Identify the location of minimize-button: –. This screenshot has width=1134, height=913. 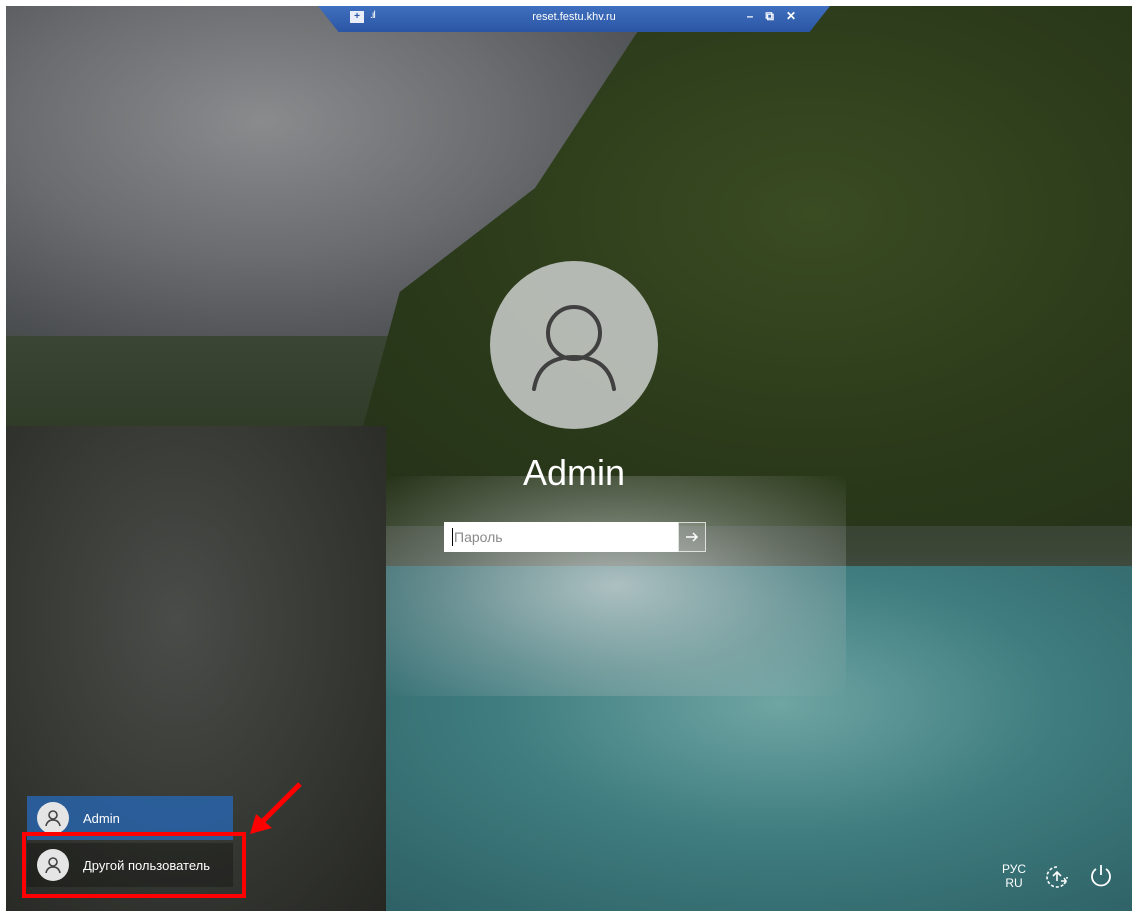
(750, 16).